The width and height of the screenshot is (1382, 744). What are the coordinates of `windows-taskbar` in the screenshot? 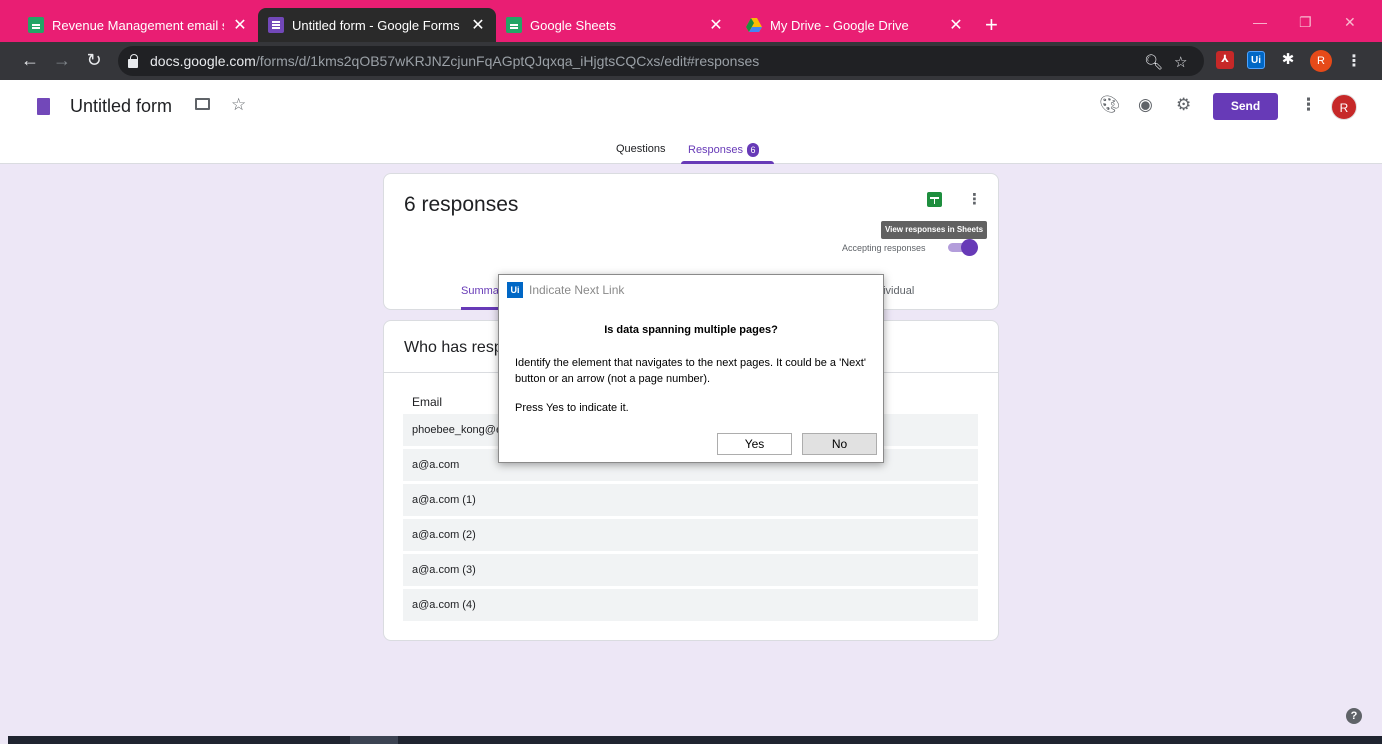 It's located at (695, 740).